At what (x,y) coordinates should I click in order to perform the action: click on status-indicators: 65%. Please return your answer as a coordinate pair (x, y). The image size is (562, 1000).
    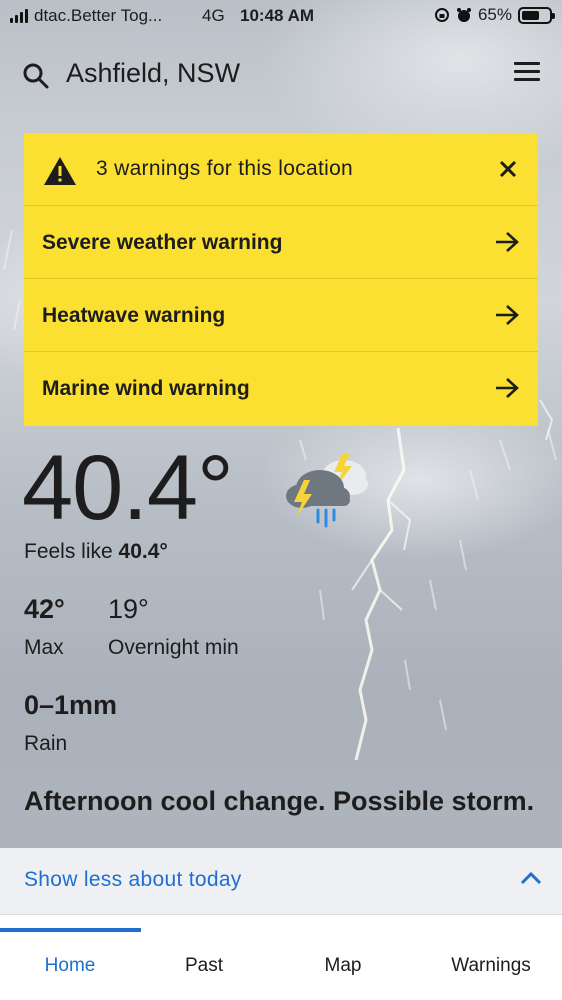
    Looking at the image, I should click on (494, 15).